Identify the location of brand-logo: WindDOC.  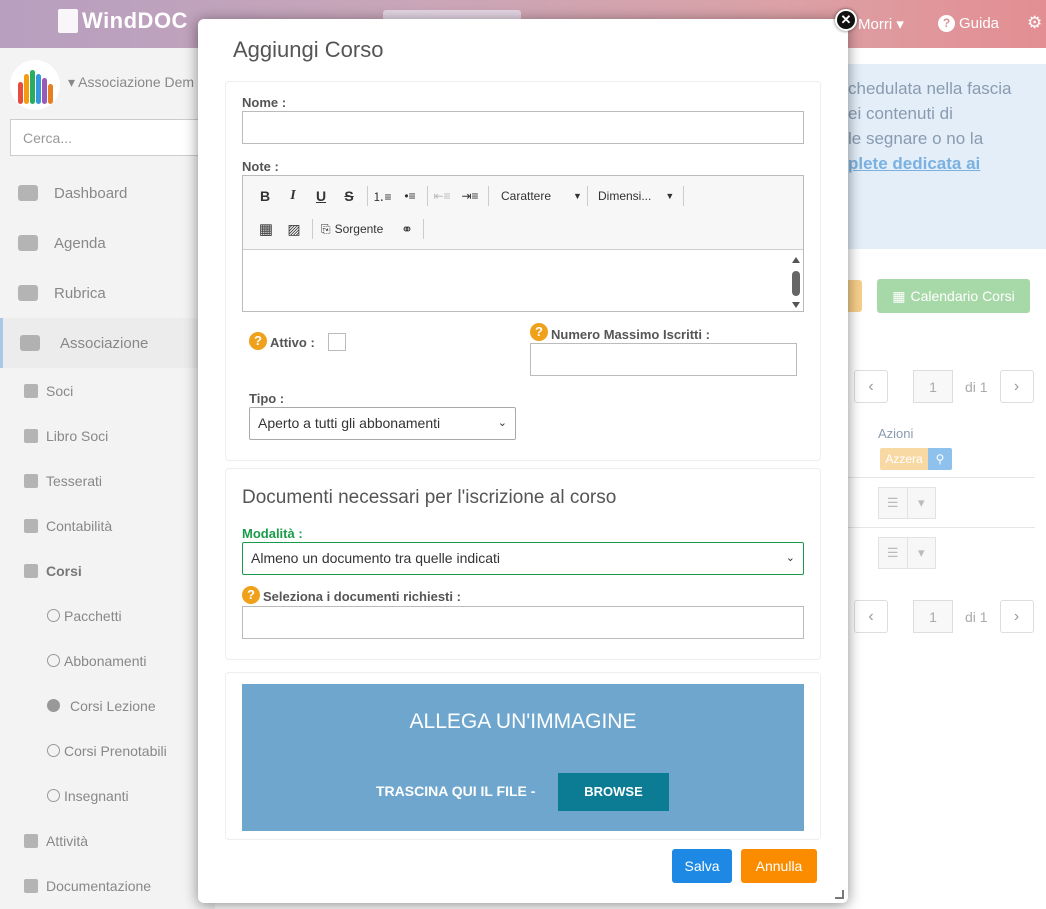
(123, 21).